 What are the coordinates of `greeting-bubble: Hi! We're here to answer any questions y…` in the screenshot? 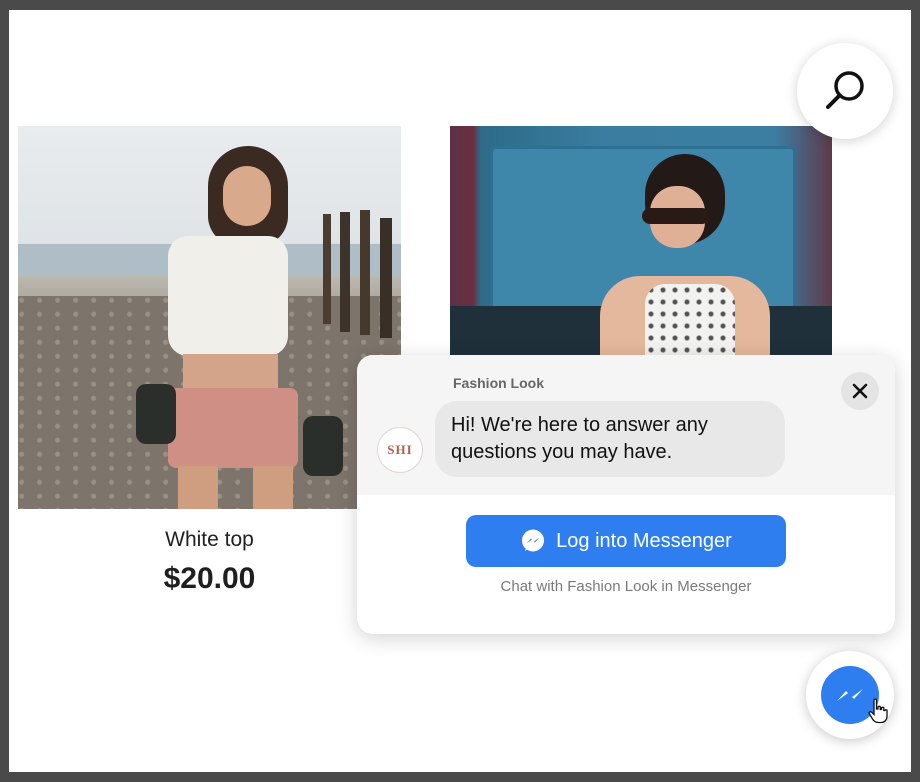 It's located at (610, 439).